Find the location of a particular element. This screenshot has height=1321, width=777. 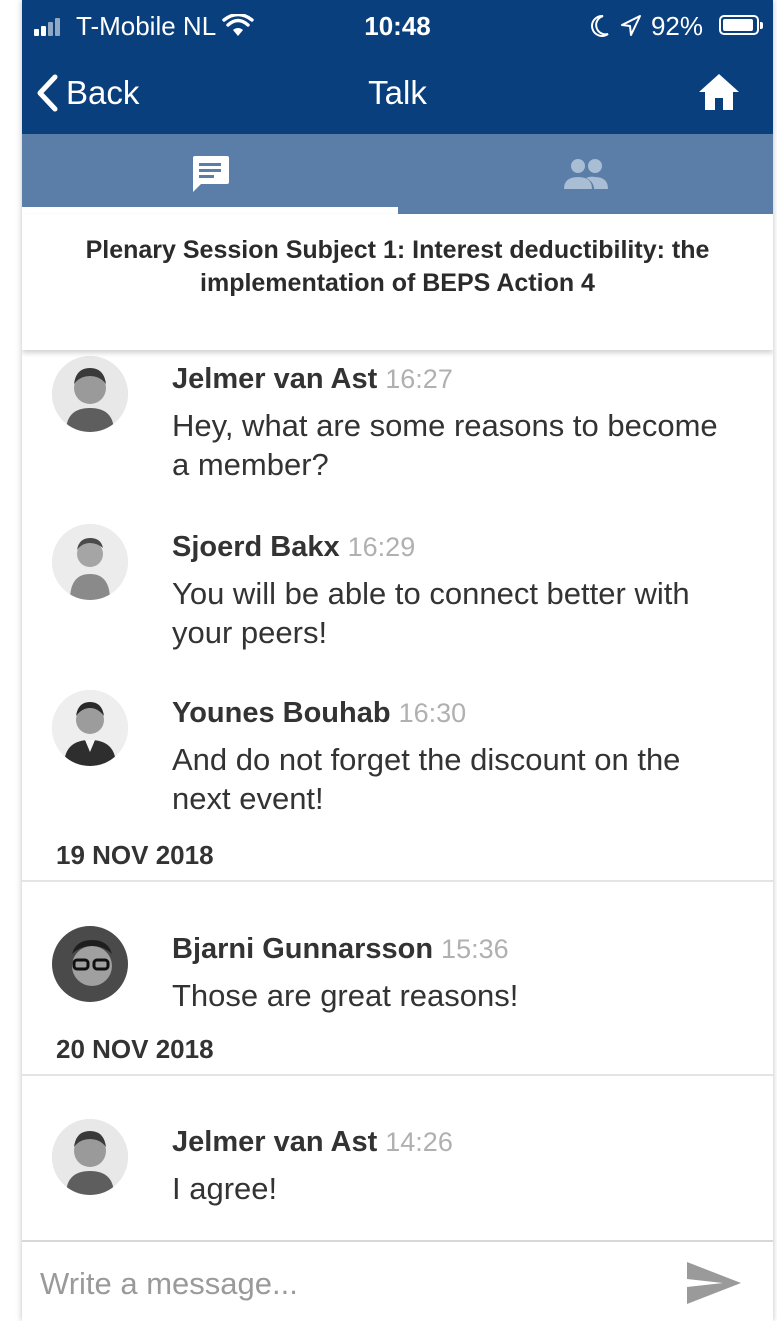

nav-bar: Back Talk is located at coordinates (397, 93).